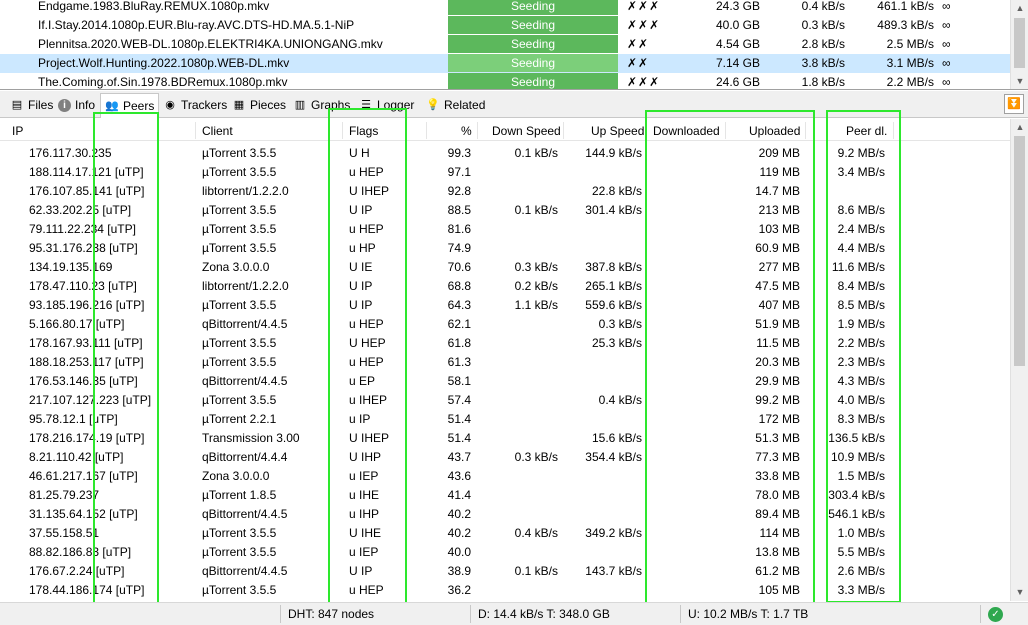 This screenshot has width=1028, height=625. I want to click on tracker-icon: ◉, so click(170, 105).